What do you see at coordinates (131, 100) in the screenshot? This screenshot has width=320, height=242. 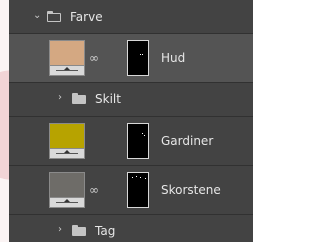 I see `layer-group-skilt: › Skilt` at bounding box center [131, 100].